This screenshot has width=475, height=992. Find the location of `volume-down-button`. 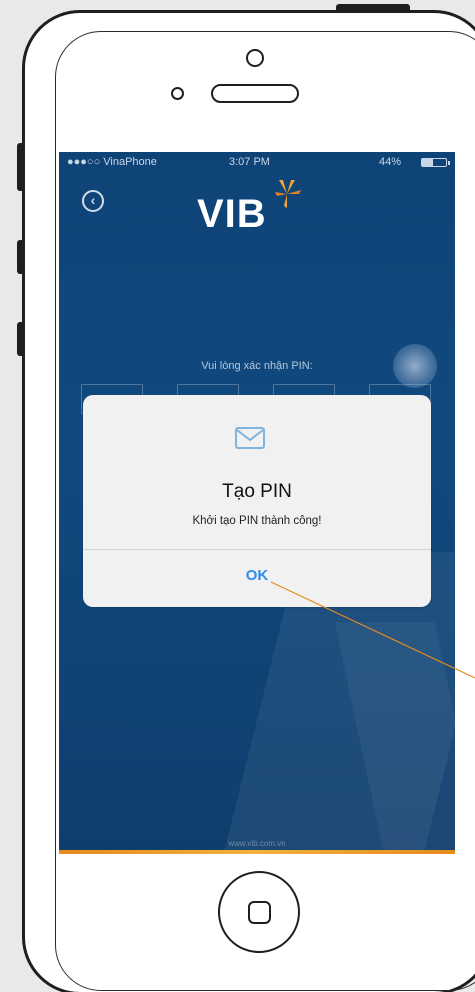

volume-down-button is located at coordinates (21, 339).